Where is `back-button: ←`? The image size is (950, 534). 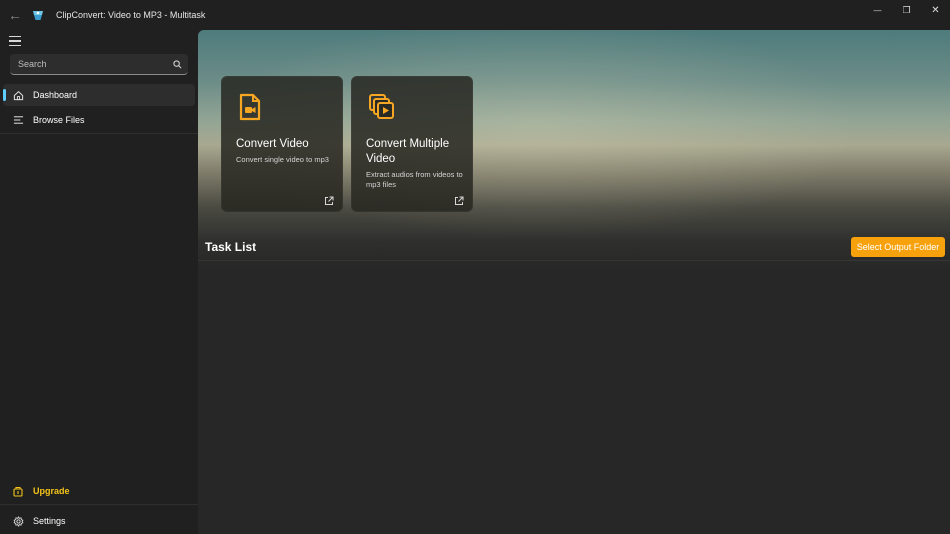 back-button: ← is located at coordinates (15, 15).